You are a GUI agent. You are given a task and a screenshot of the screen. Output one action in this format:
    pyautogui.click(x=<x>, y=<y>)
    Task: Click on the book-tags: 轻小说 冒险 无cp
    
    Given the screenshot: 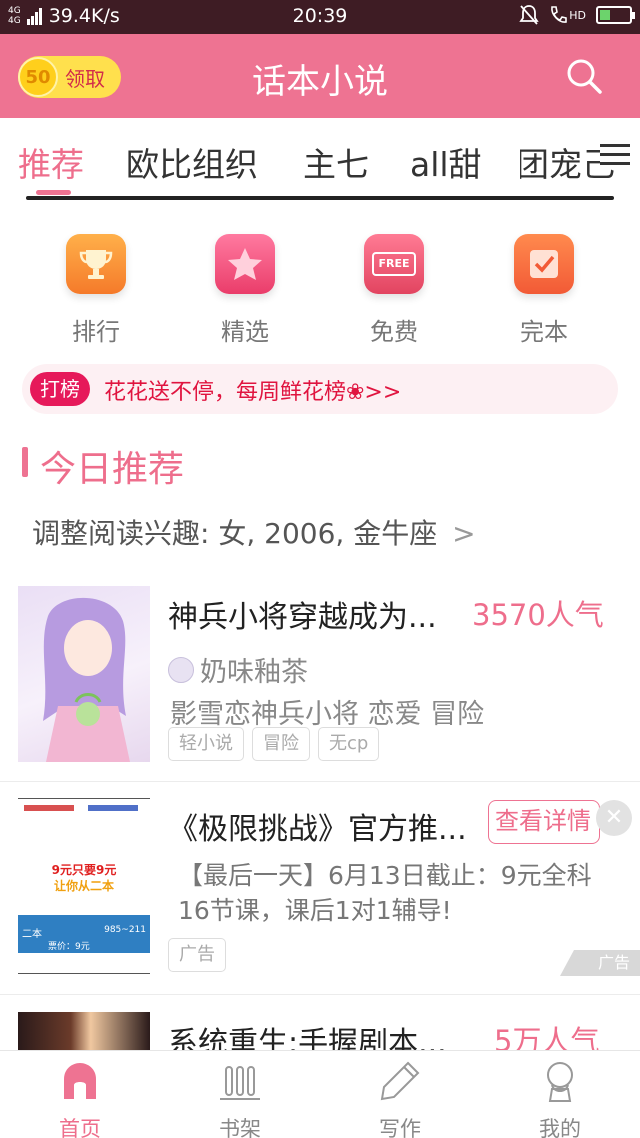 What is the action you would take?
    pyautogui.click(x=274, y=744)
    